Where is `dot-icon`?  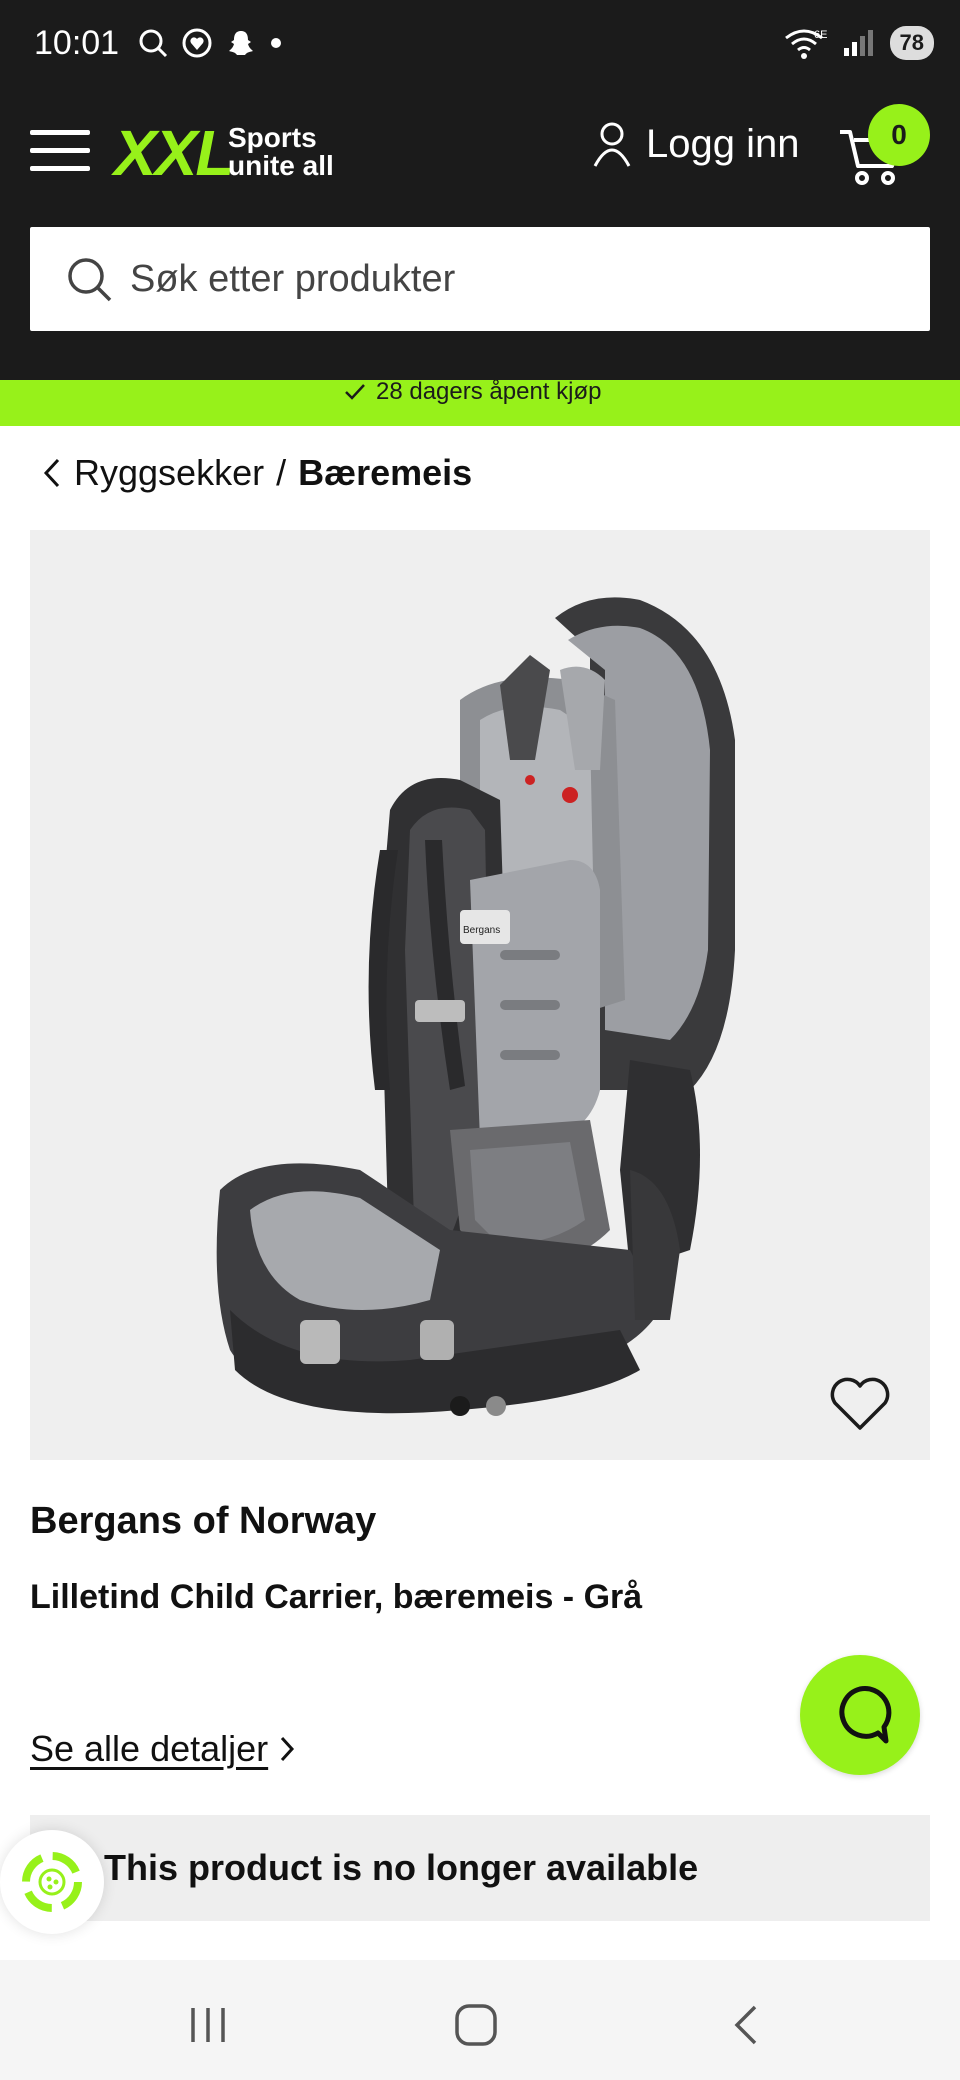 dot-icon is located at coordinates (276, 43).